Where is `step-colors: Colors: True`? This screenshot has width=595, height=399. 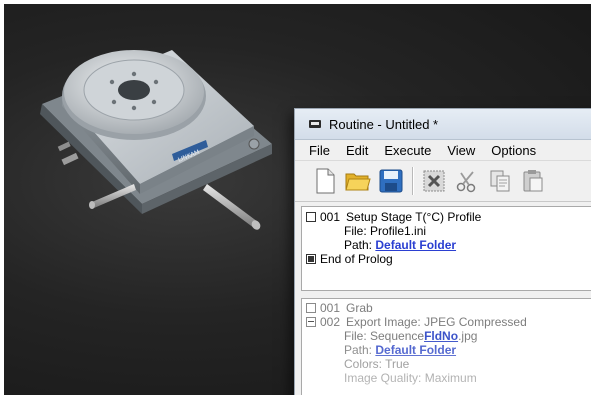
step-colors: Colors: True is located at coordinates (377, 364).